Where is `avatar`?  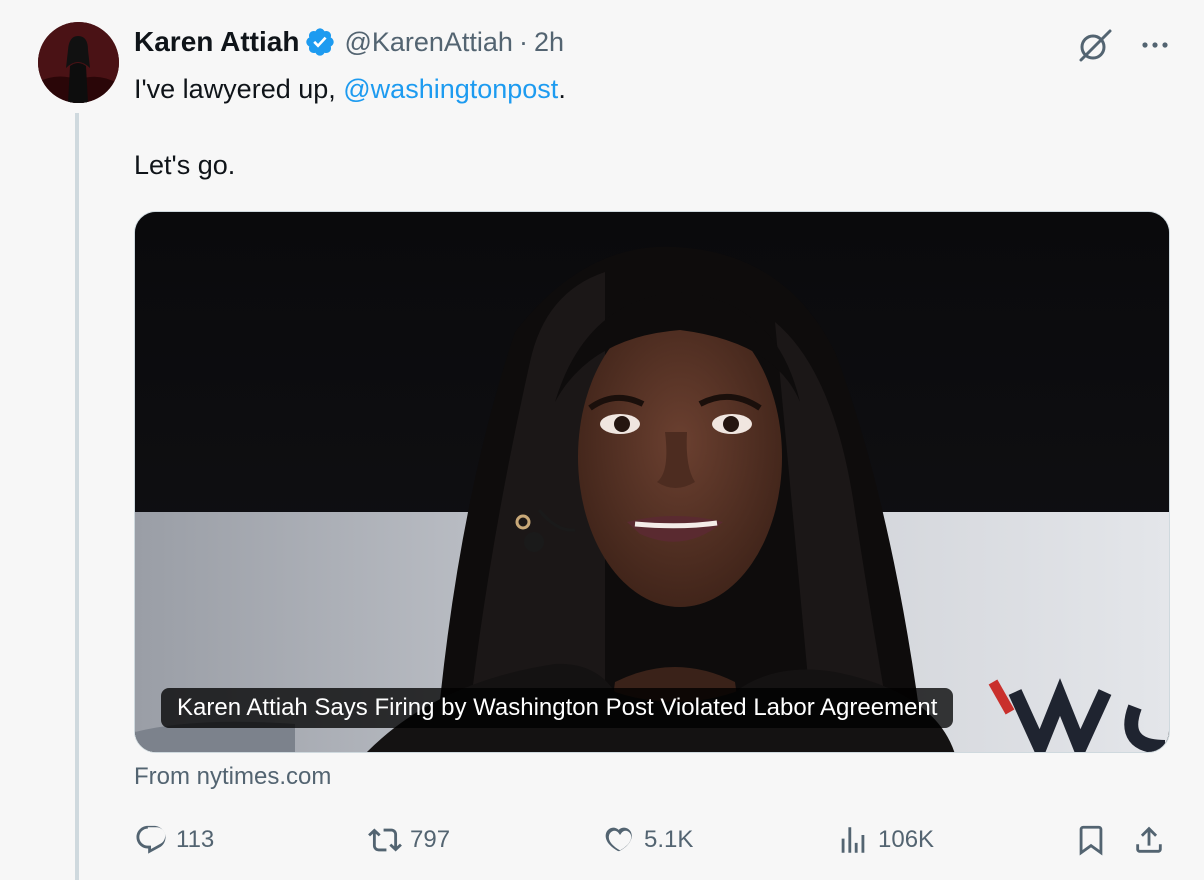
avatar is located at coordinates (78, 62).